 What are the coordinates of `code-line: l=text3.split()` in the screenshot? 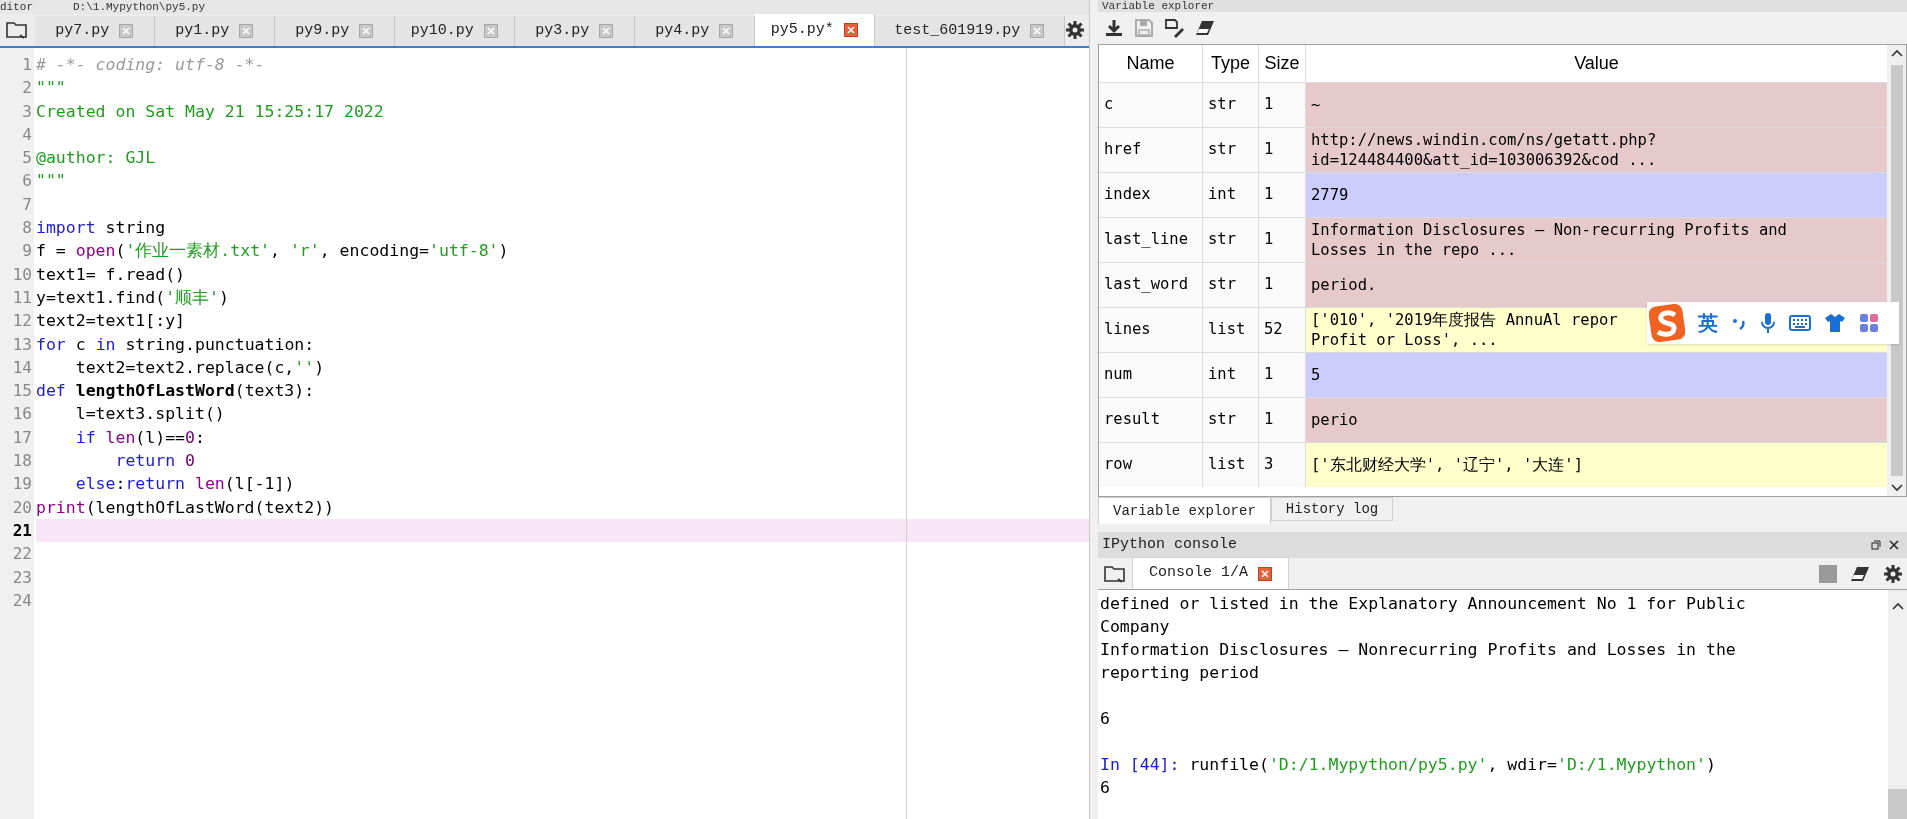 It's located at (149, 414).